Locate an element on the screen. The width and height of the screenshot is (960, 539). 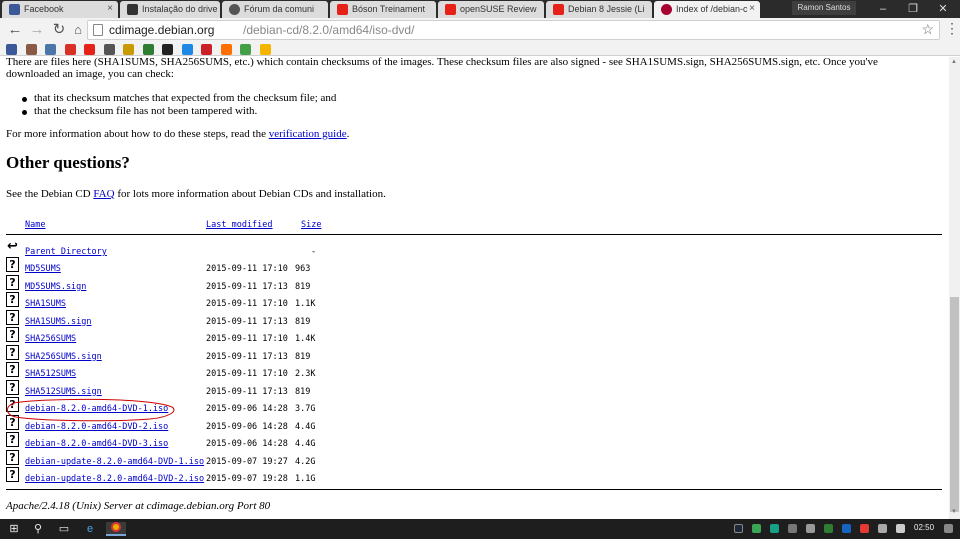
annotation-circle is located at coordinates (91, 410).